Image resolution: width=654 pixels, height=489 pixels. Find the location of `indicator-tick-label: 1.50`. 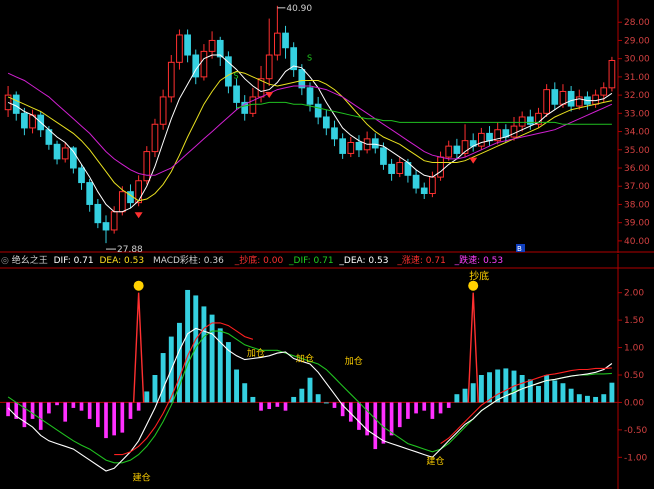

indicator-tick-label: 1.50 is located at coordinates (634, 321).